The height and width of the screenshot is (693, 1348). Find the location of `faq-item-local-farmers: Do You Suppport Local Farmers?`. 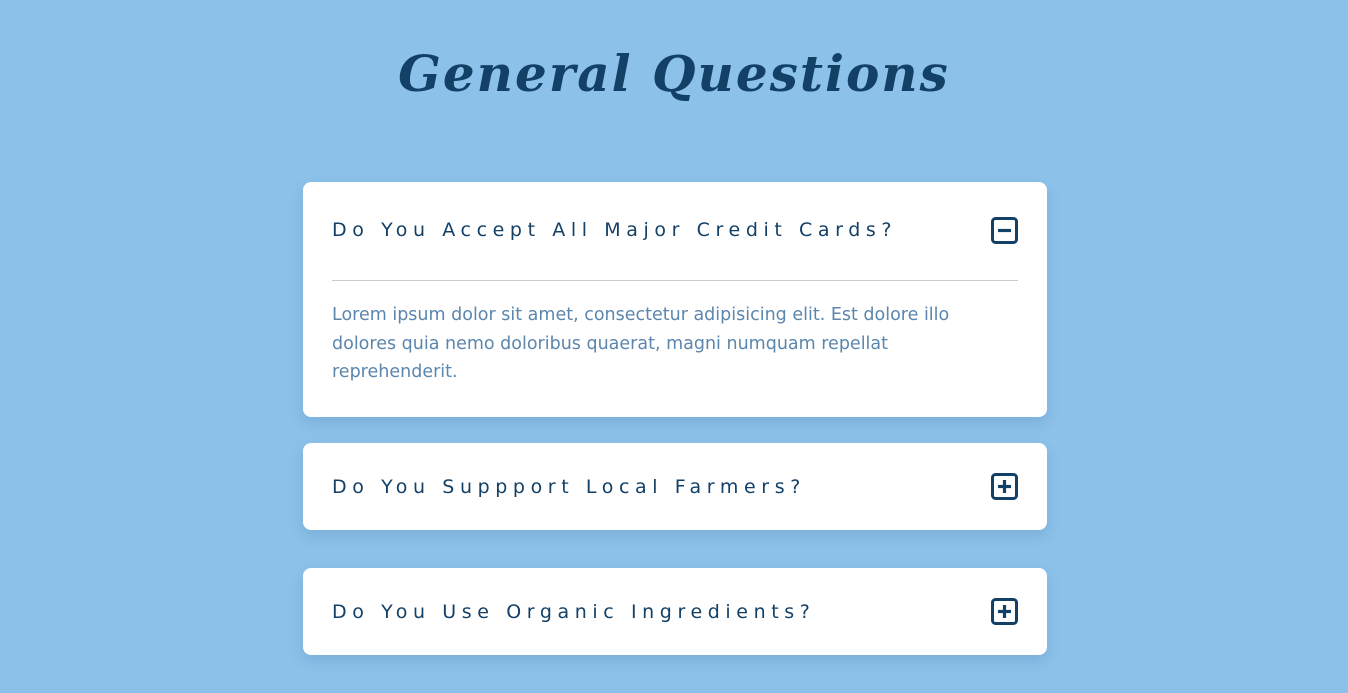

faq-item-local-farmers: Do You Suppport Local Farmers? is located at coordinates (675, 486).